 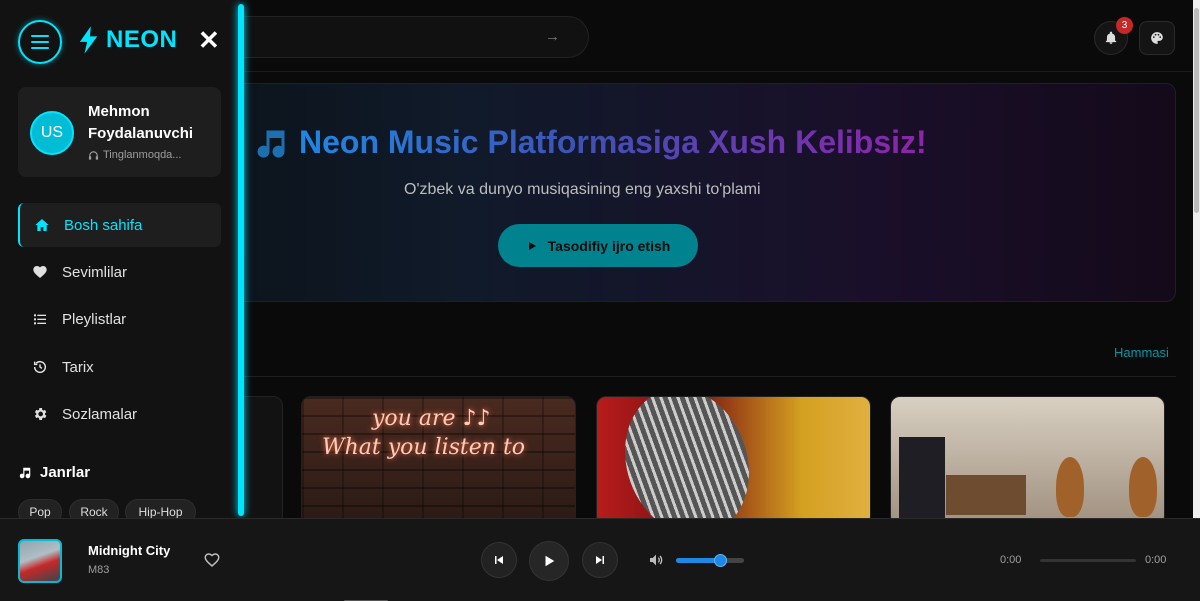 I want to click on next-button, so click(x=600, y=560).